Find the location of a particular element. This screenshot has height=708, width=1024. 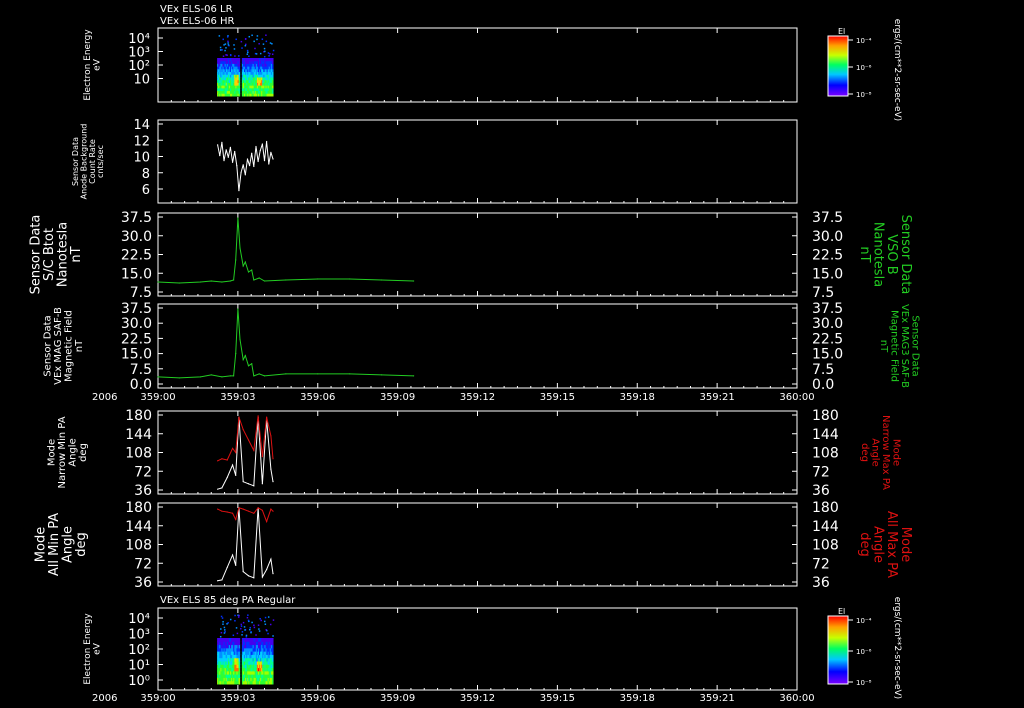

colorbar-label-2: ergs/(cm**2-sr-sec-eV) is located at coordinates (897, 648).